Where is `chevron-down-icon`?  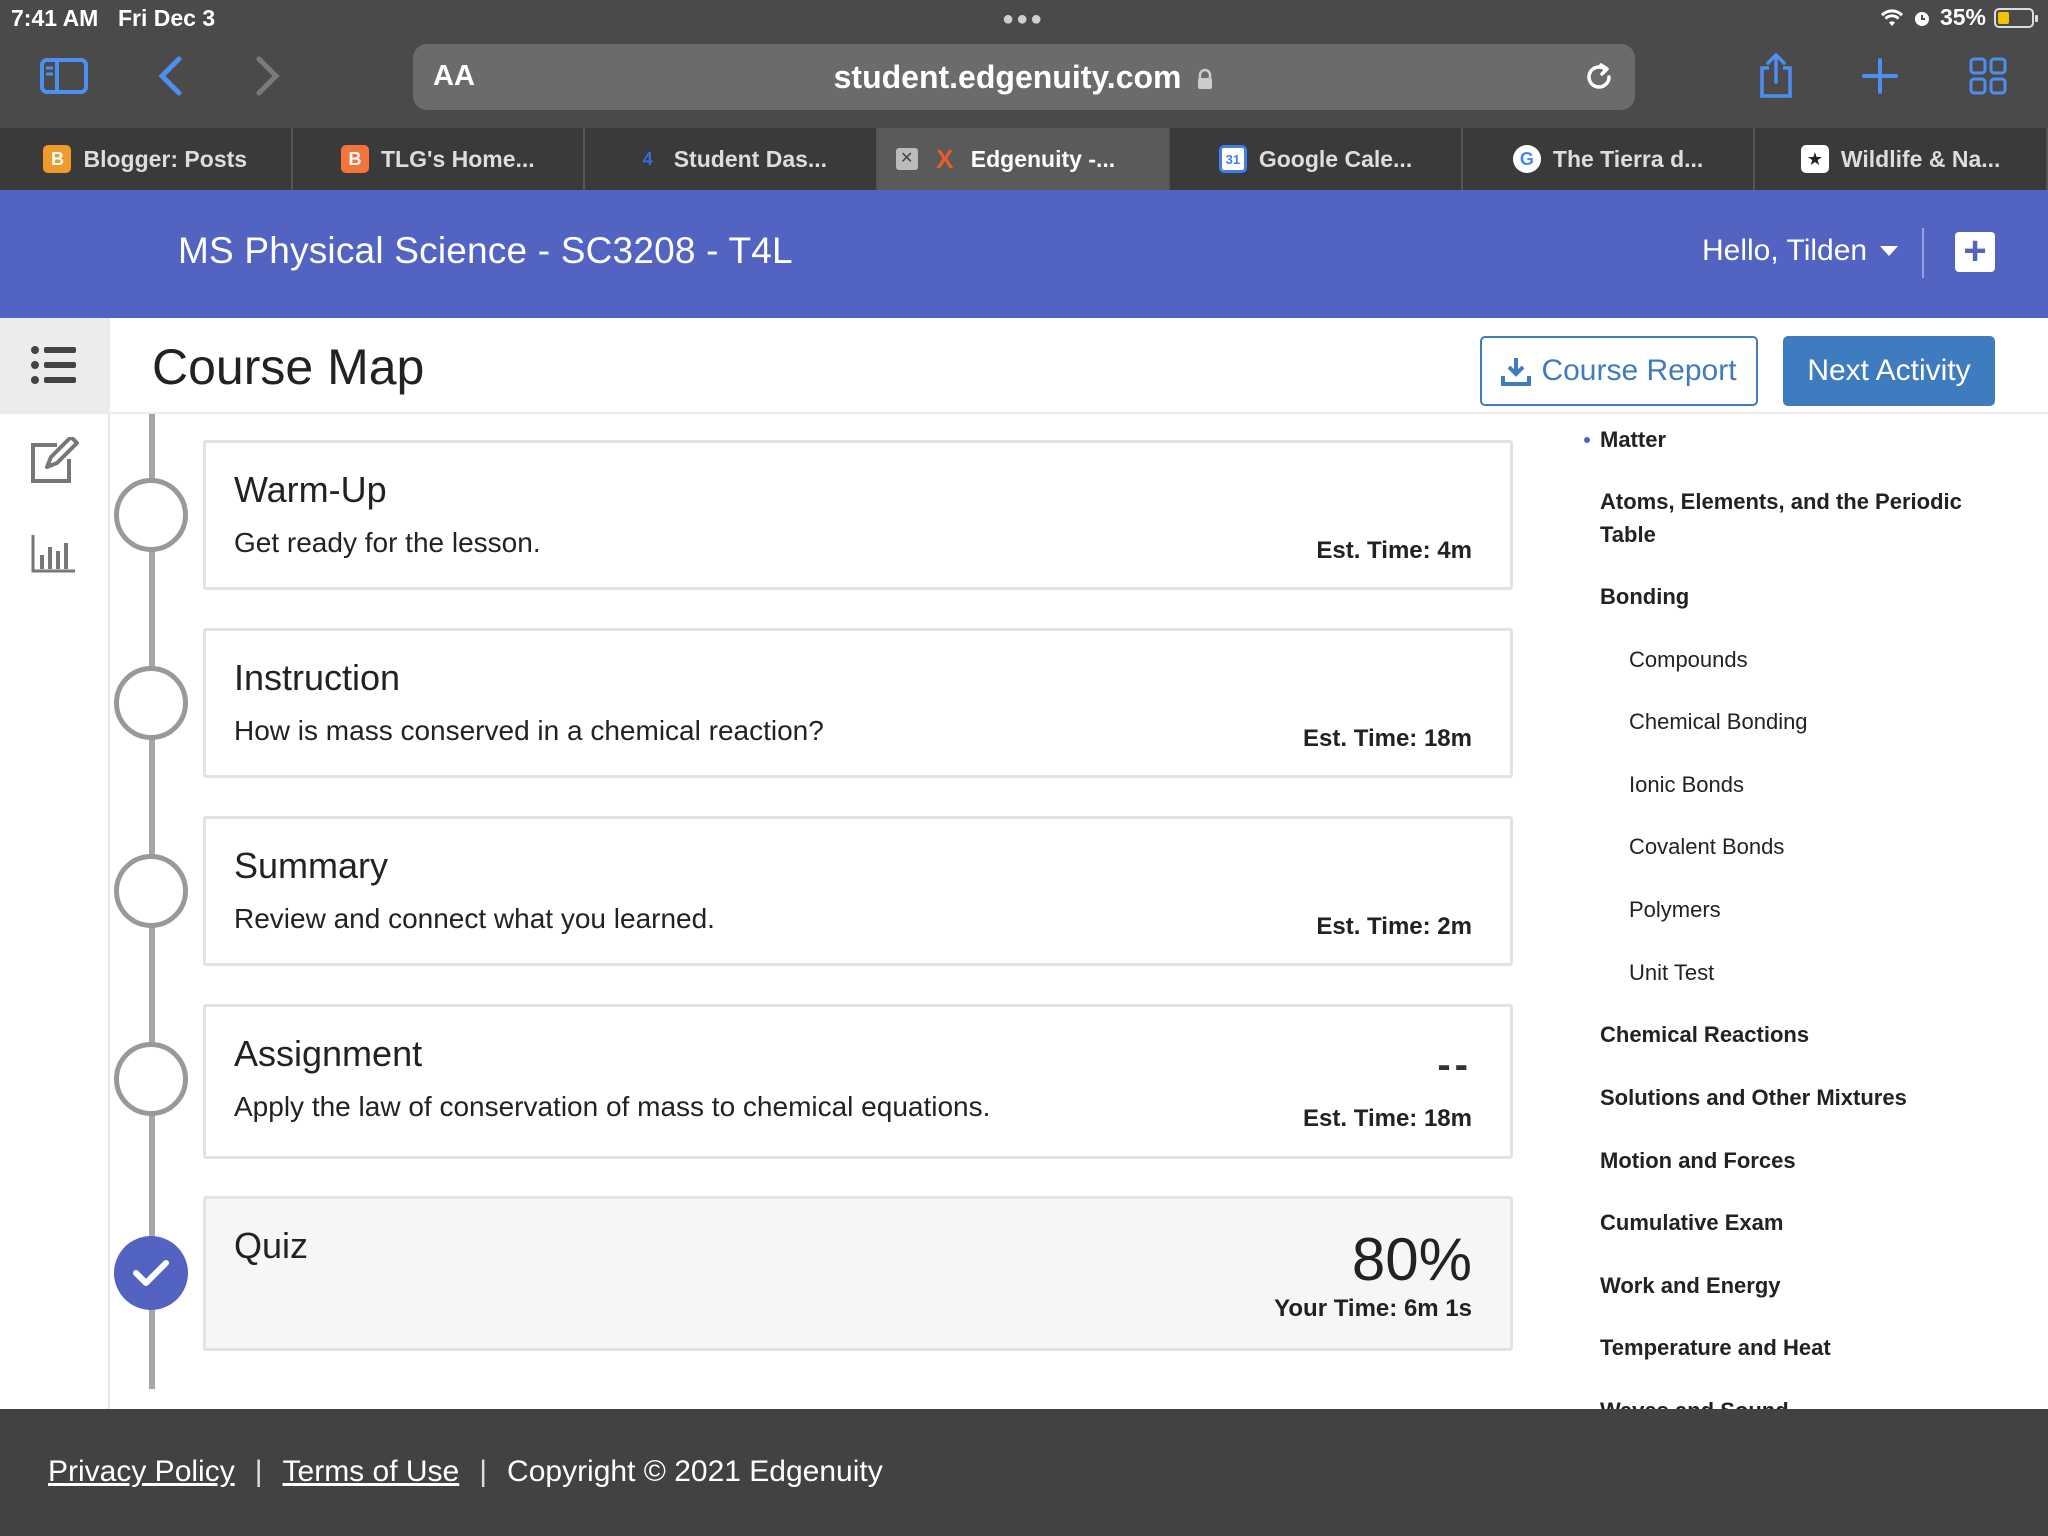
chevron-down-icon is located at coordinates (1889, 251).